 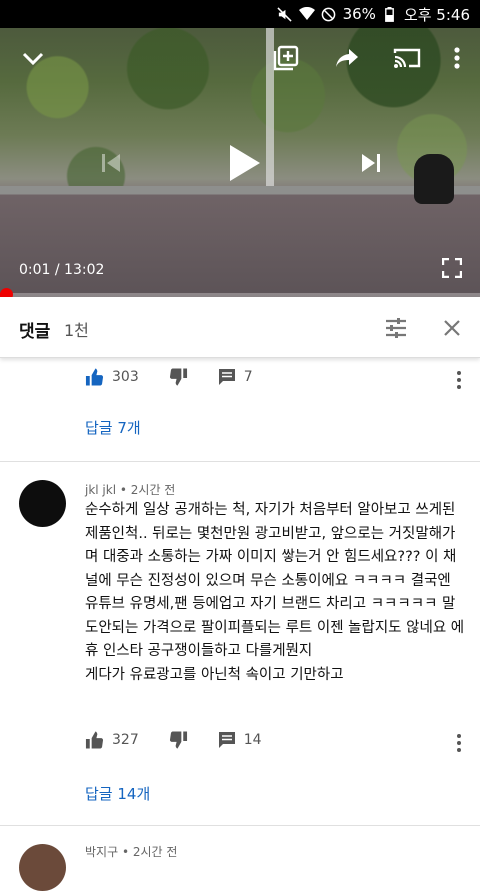 What do you see at coordinates (101, 852) in the screenshot?
I see `comment-author: 박지구` at bounding box center [101, 852].